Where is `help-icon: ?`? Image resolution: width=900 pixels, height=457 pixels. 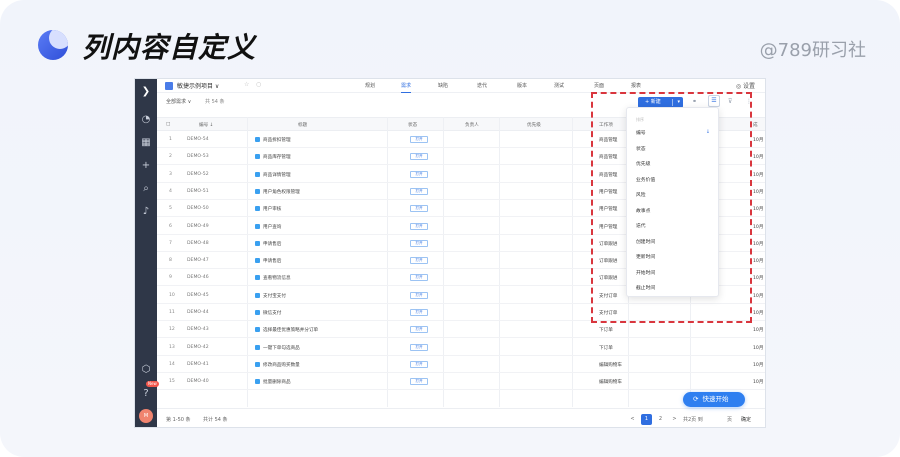 help-icon: ? is located at coordinates (146, 394).